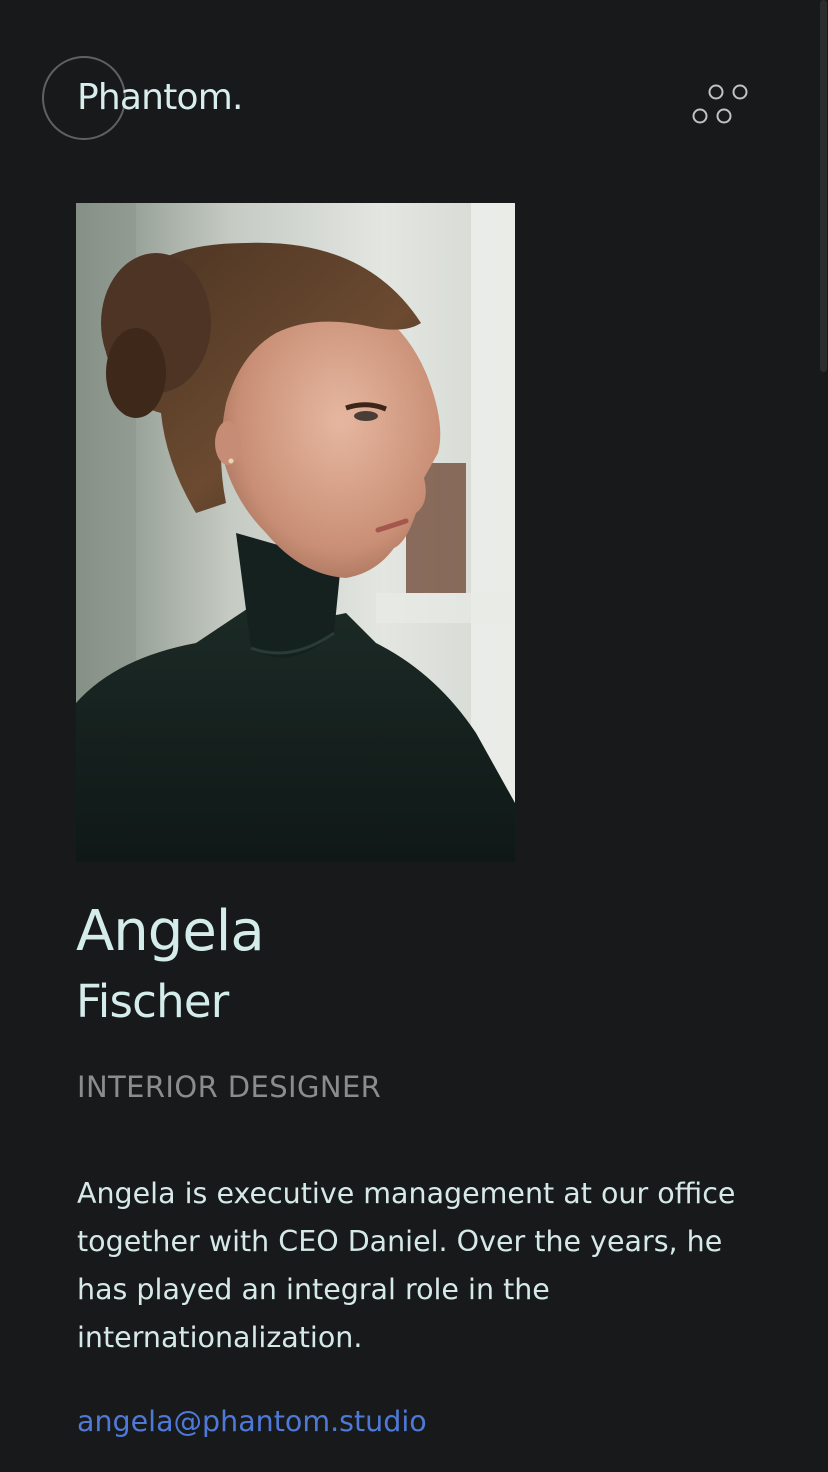 The image size is (828, 1472). I want to click on four-circles-menu-icon, so click(720, 104).